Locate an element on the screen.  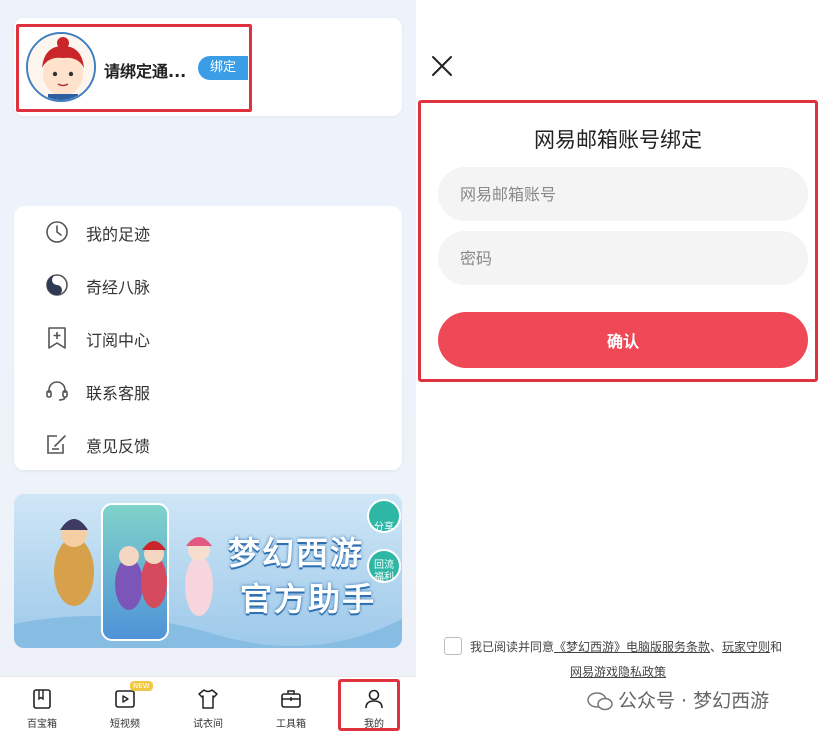
toolbox-icon is located at coordinates (291, 699).